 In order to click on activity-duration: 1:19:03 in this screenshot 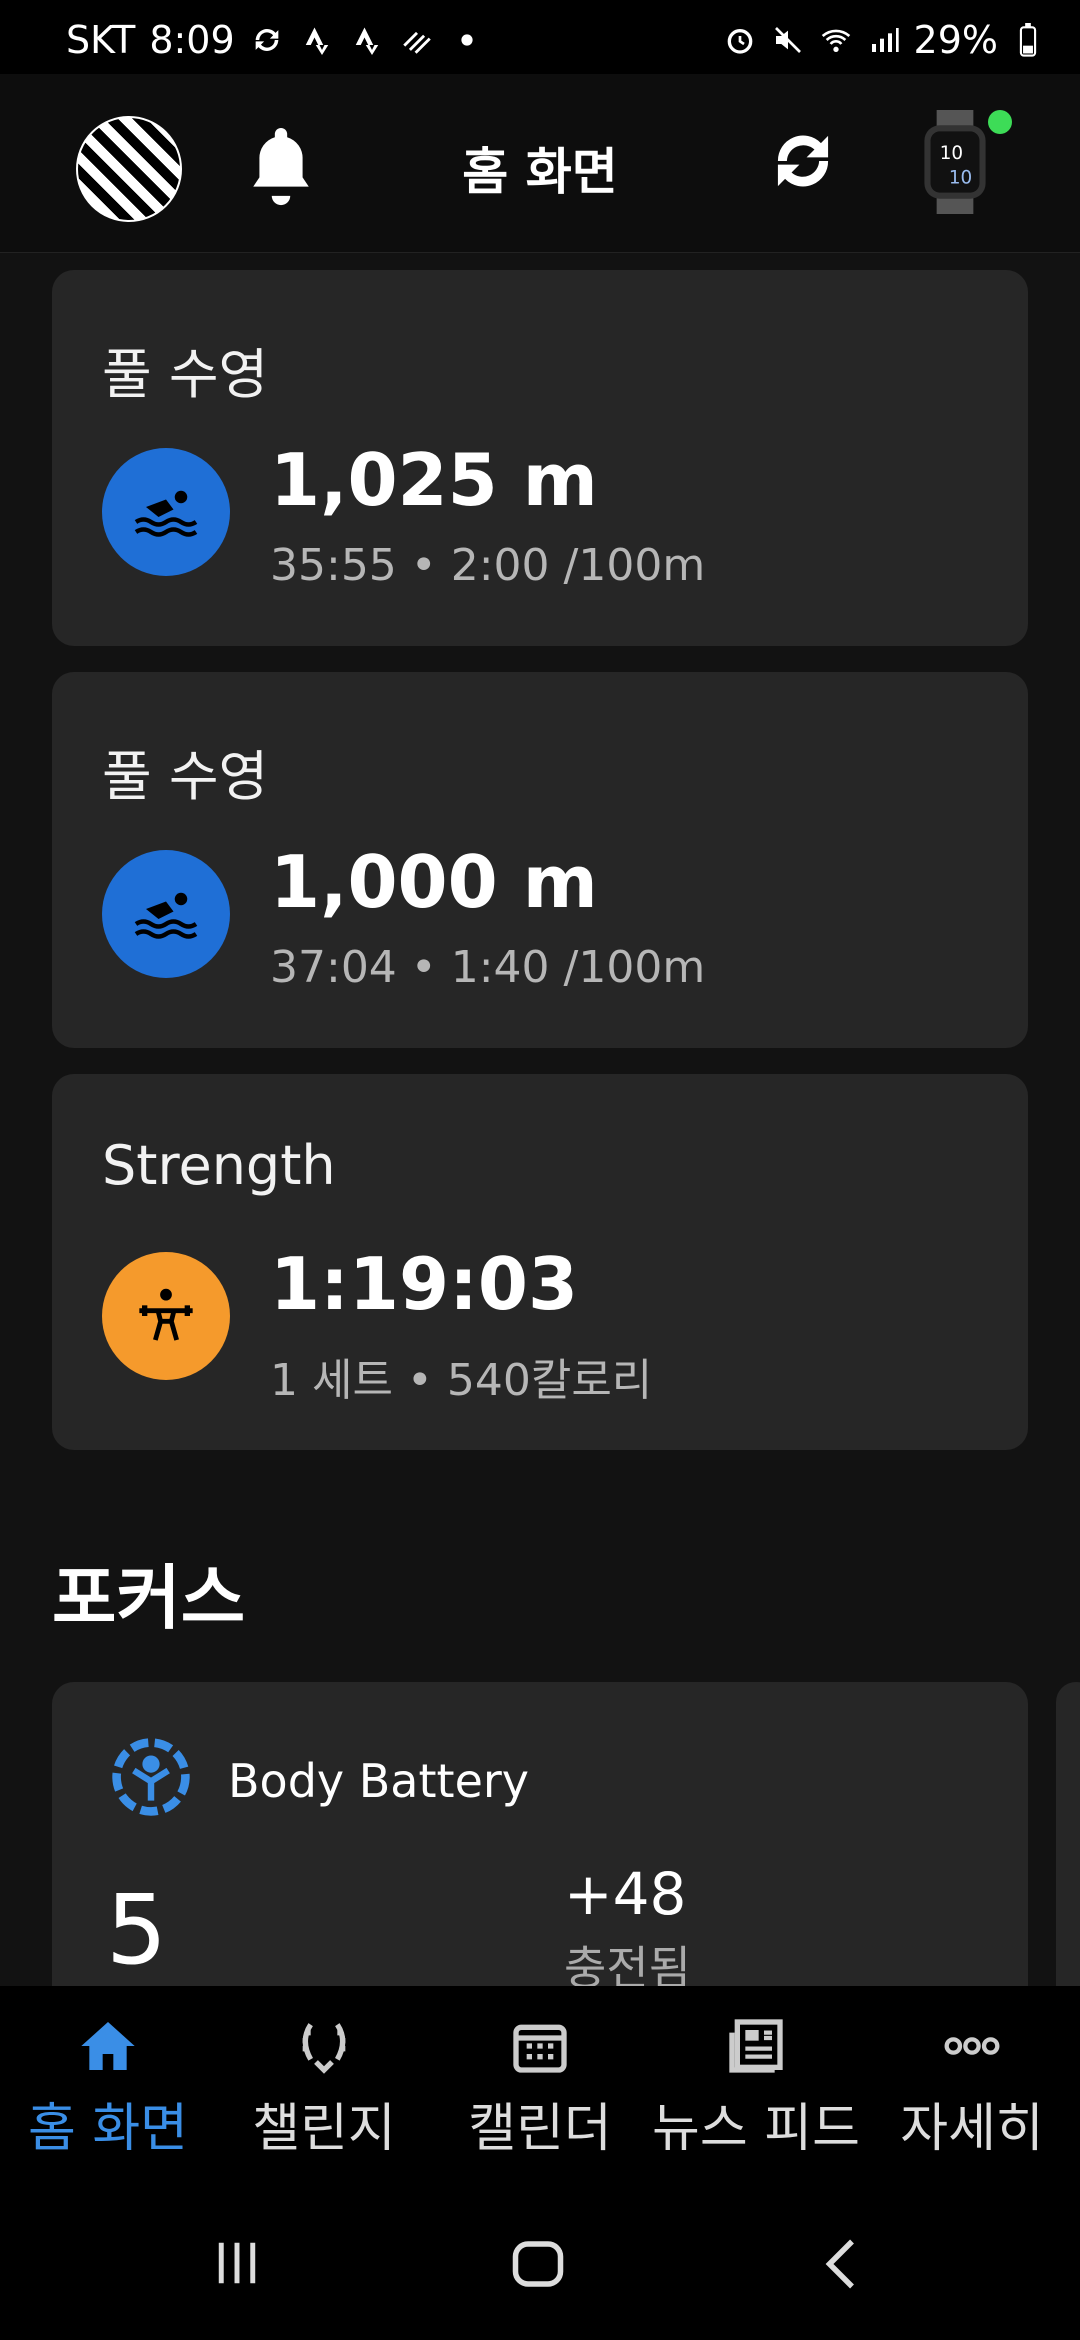, I will do `click(424, 1284)`.